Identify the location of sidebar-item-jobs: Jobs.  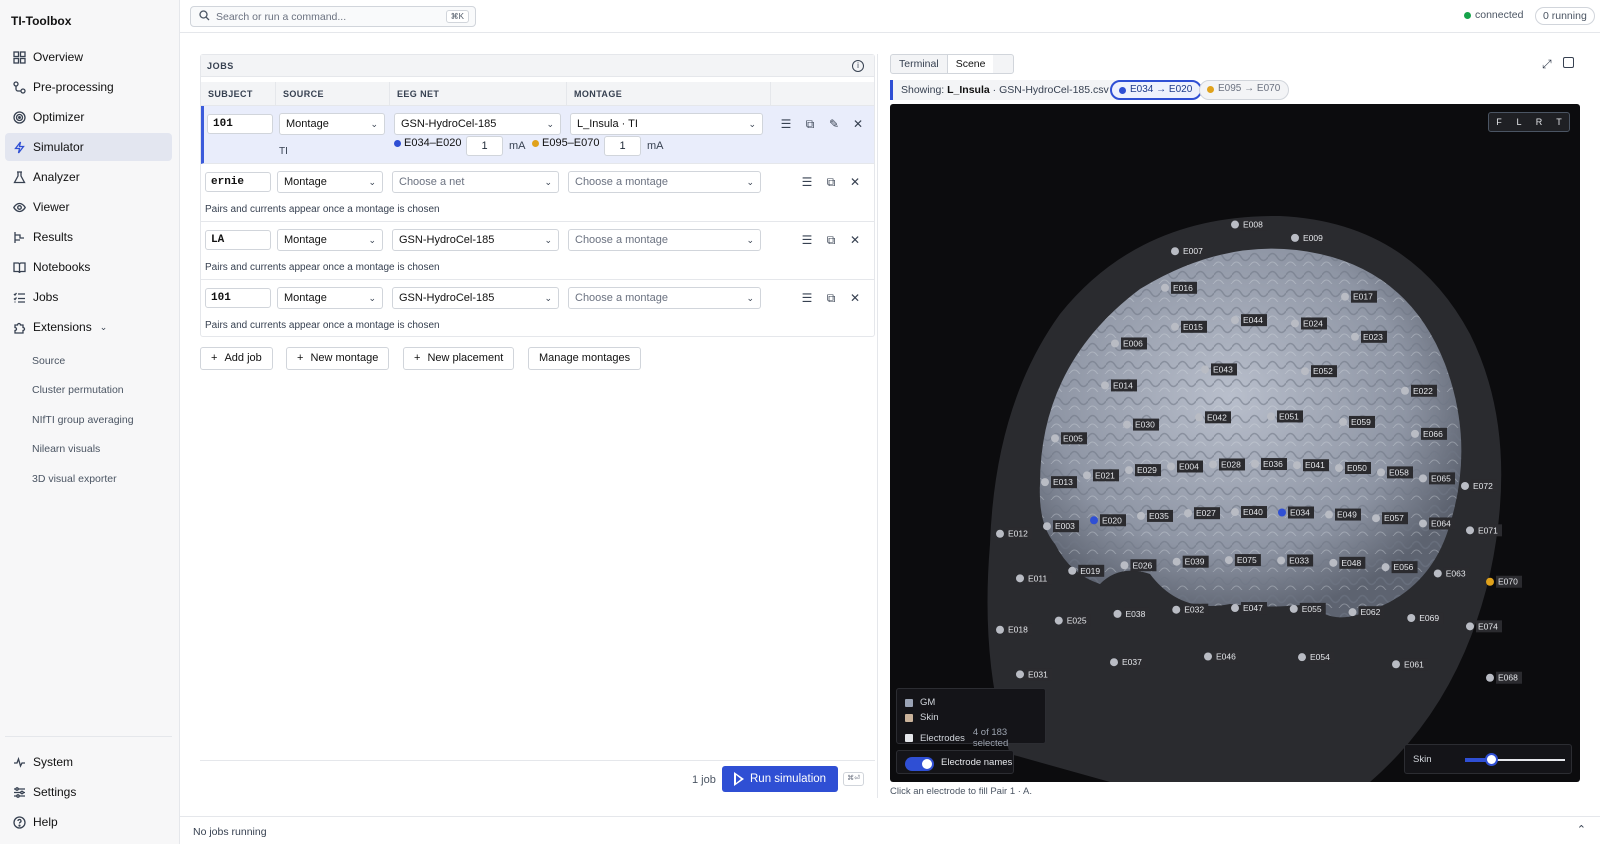
(88, 297).